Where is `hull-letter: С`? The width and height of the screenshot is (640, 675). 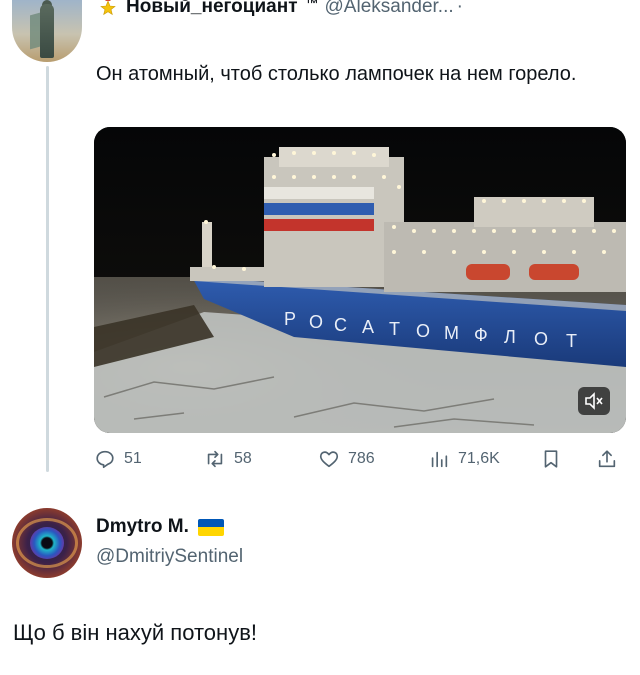
hull-letter: С is located at coordinates (340, 325).